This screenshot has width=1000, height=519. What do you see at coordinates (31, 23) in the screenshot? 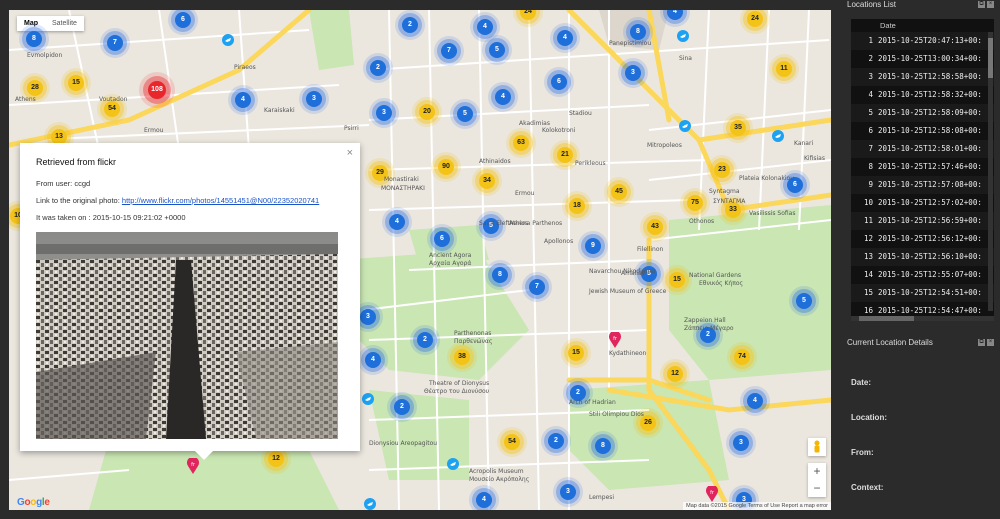
I see `map-type-map-button: Map` at bounding box center [31, 23].